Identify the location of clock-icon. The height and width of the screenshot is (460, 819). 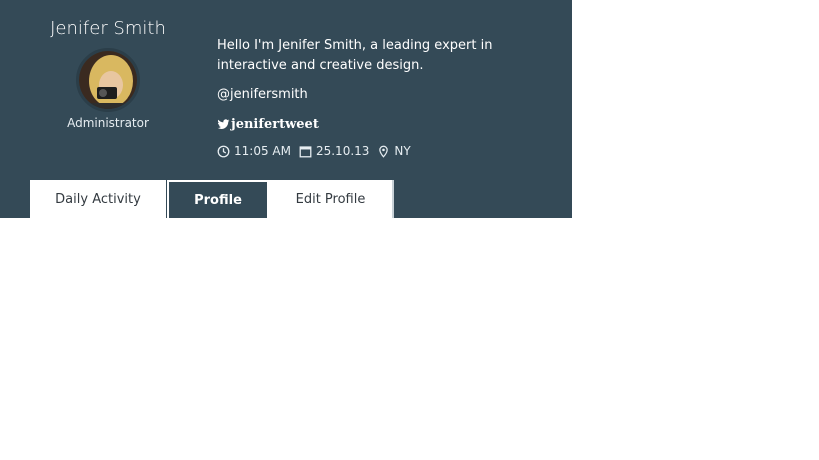
(223, 151).